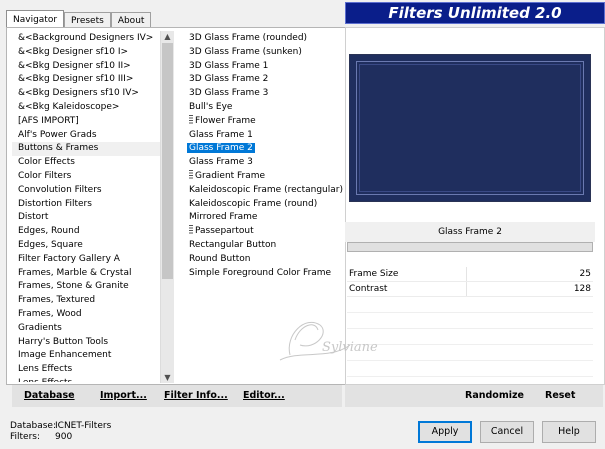 The image size is (605, 449). What do you see at coordinates (167, 36) in the screenshot?
I see `scroll-up-icon: ▲` at bounding box center [167, 36].